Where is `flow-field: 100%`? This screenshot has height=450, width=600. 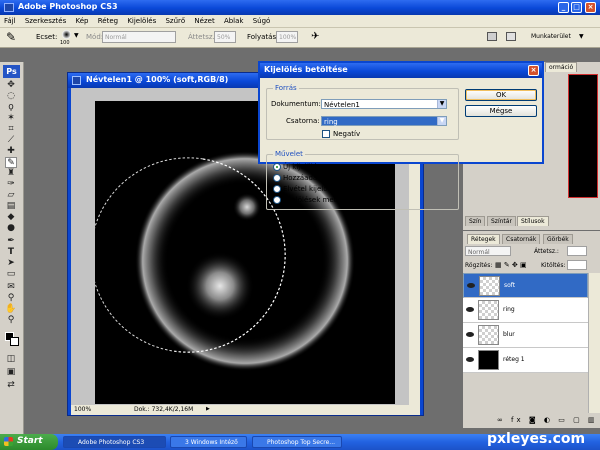 flow-field: 100% is located at coordinates (287, 37).